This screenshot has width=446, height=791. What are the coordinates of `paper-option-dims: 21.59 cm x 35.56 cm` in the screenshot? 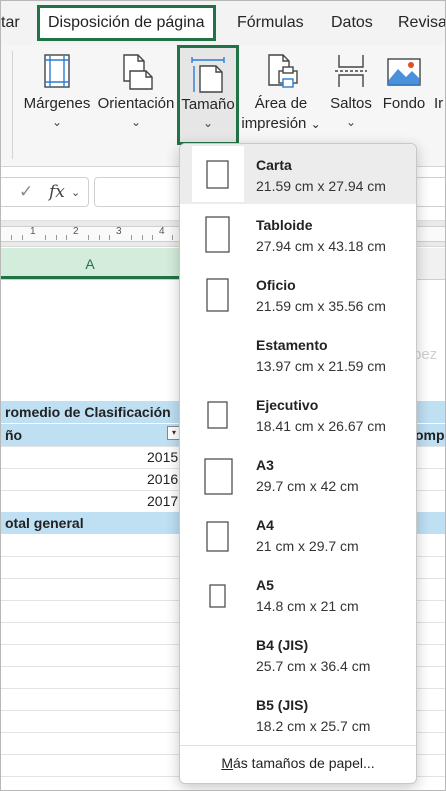 It's located at (321, 306).